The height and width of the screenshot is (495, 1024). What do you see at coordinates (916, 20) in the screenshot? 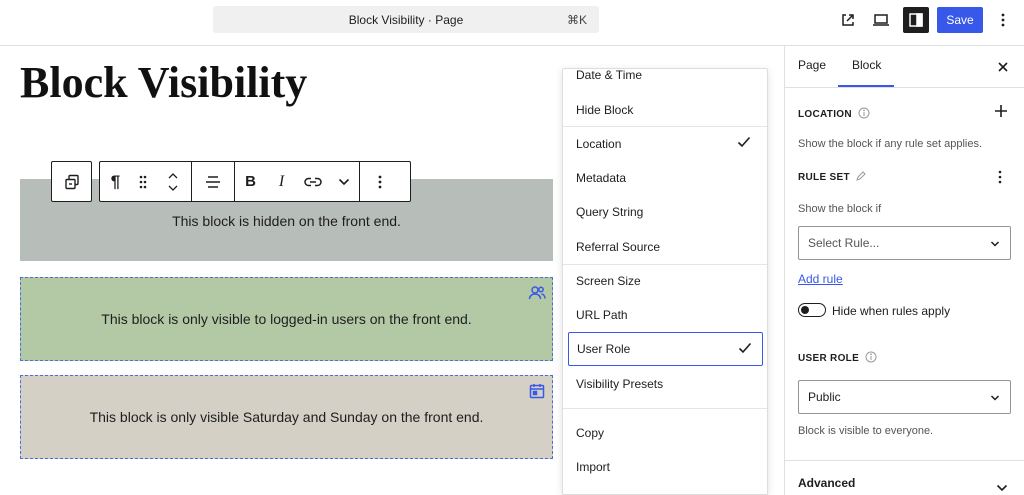
I see `sidebar-toggle-icon` at bounding box center [916, 20].